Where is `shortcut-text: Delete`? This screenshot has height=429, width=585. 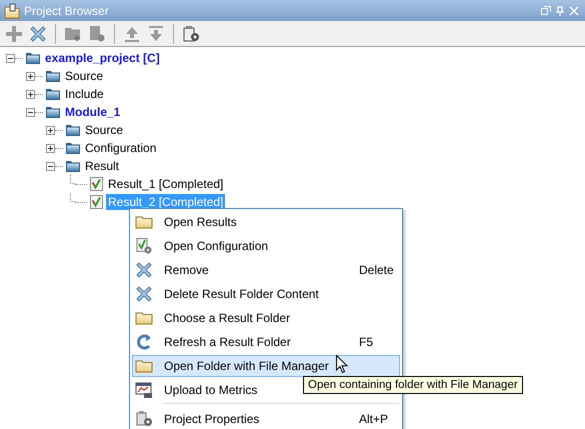
shortcut-text: Delete is located at coordinates (377, 270).